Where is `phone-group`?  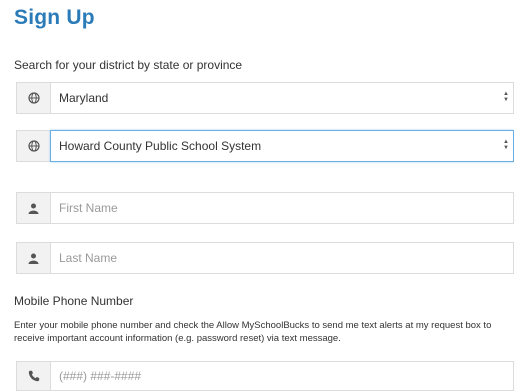 phone-group is located at coordinates (265, 376).